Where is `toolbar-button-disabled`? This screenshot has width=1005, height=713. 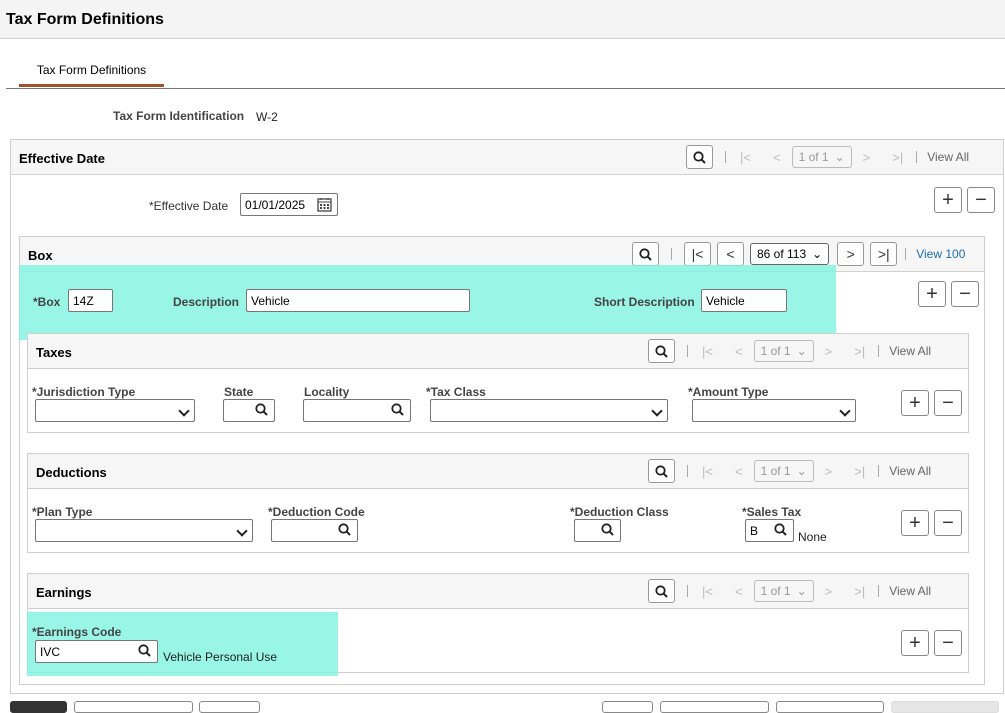
toolbar-button-disabled is located at coordinates (945, 707).